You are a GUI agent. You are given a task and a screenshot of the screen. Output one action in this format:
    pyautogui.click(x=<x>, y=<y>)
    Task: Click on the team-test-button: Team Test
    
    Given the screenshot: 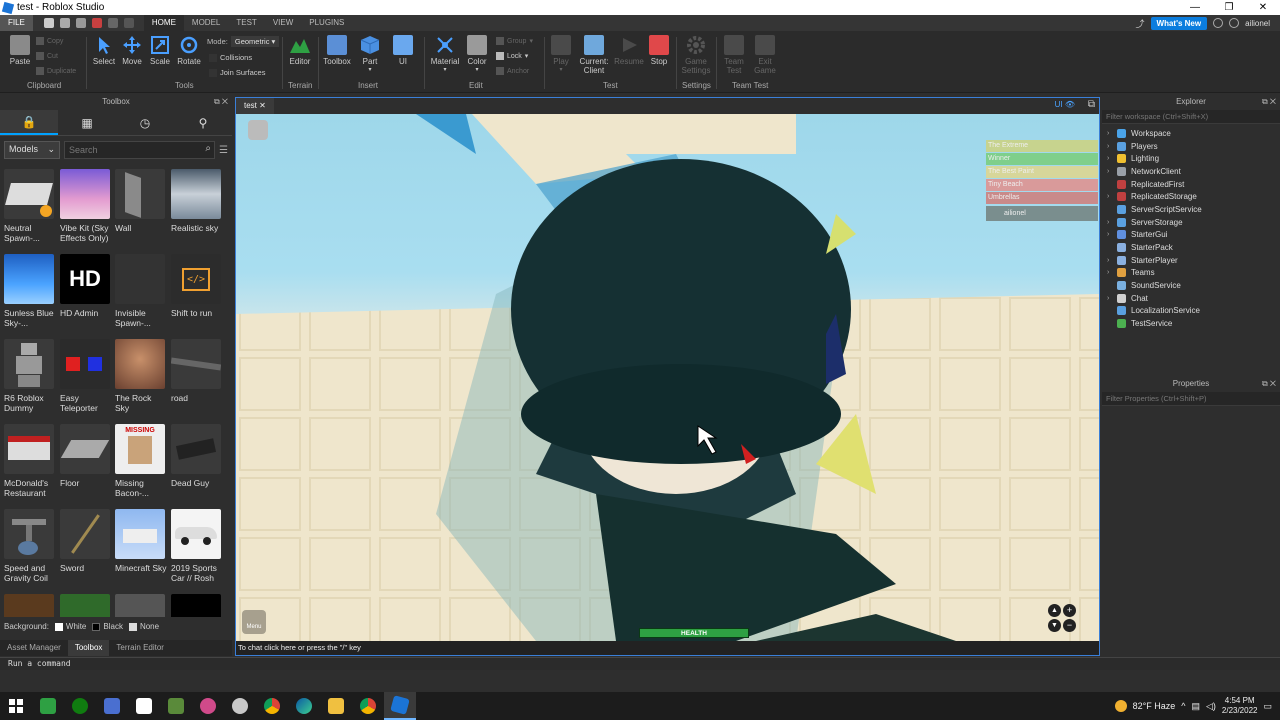 What is the action you would take?
    pyautogui.click(x=734, y=55)
    